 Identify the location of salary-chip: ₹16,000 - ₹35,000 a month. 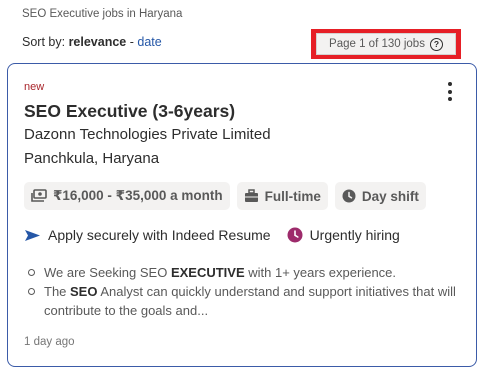
(127, 196).